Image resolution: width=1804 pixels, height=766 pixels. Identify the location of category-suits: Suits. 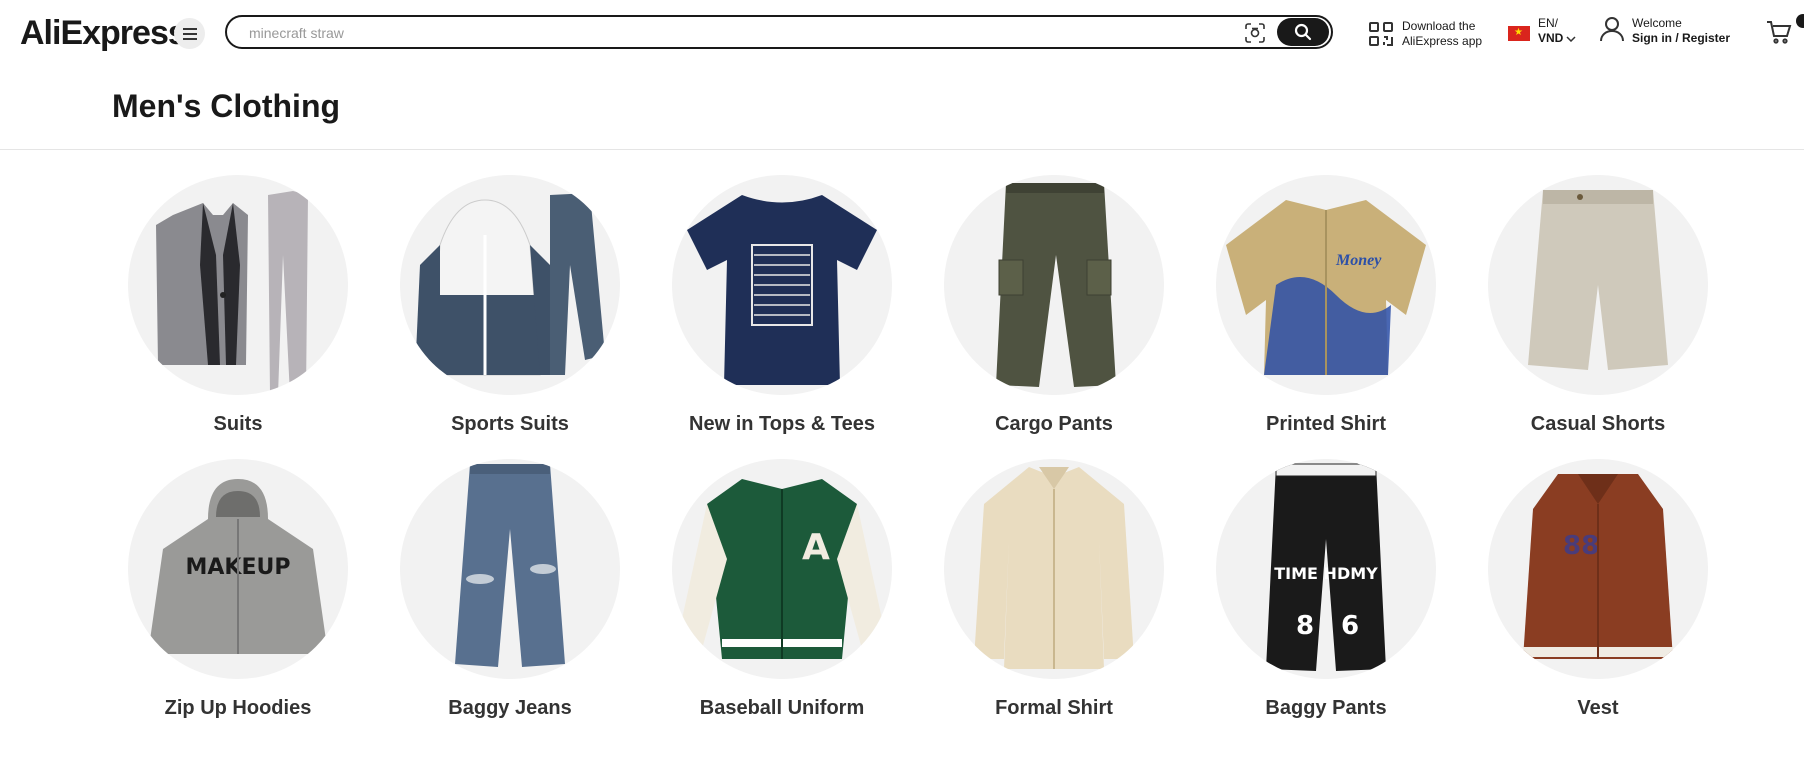
(238, 305).